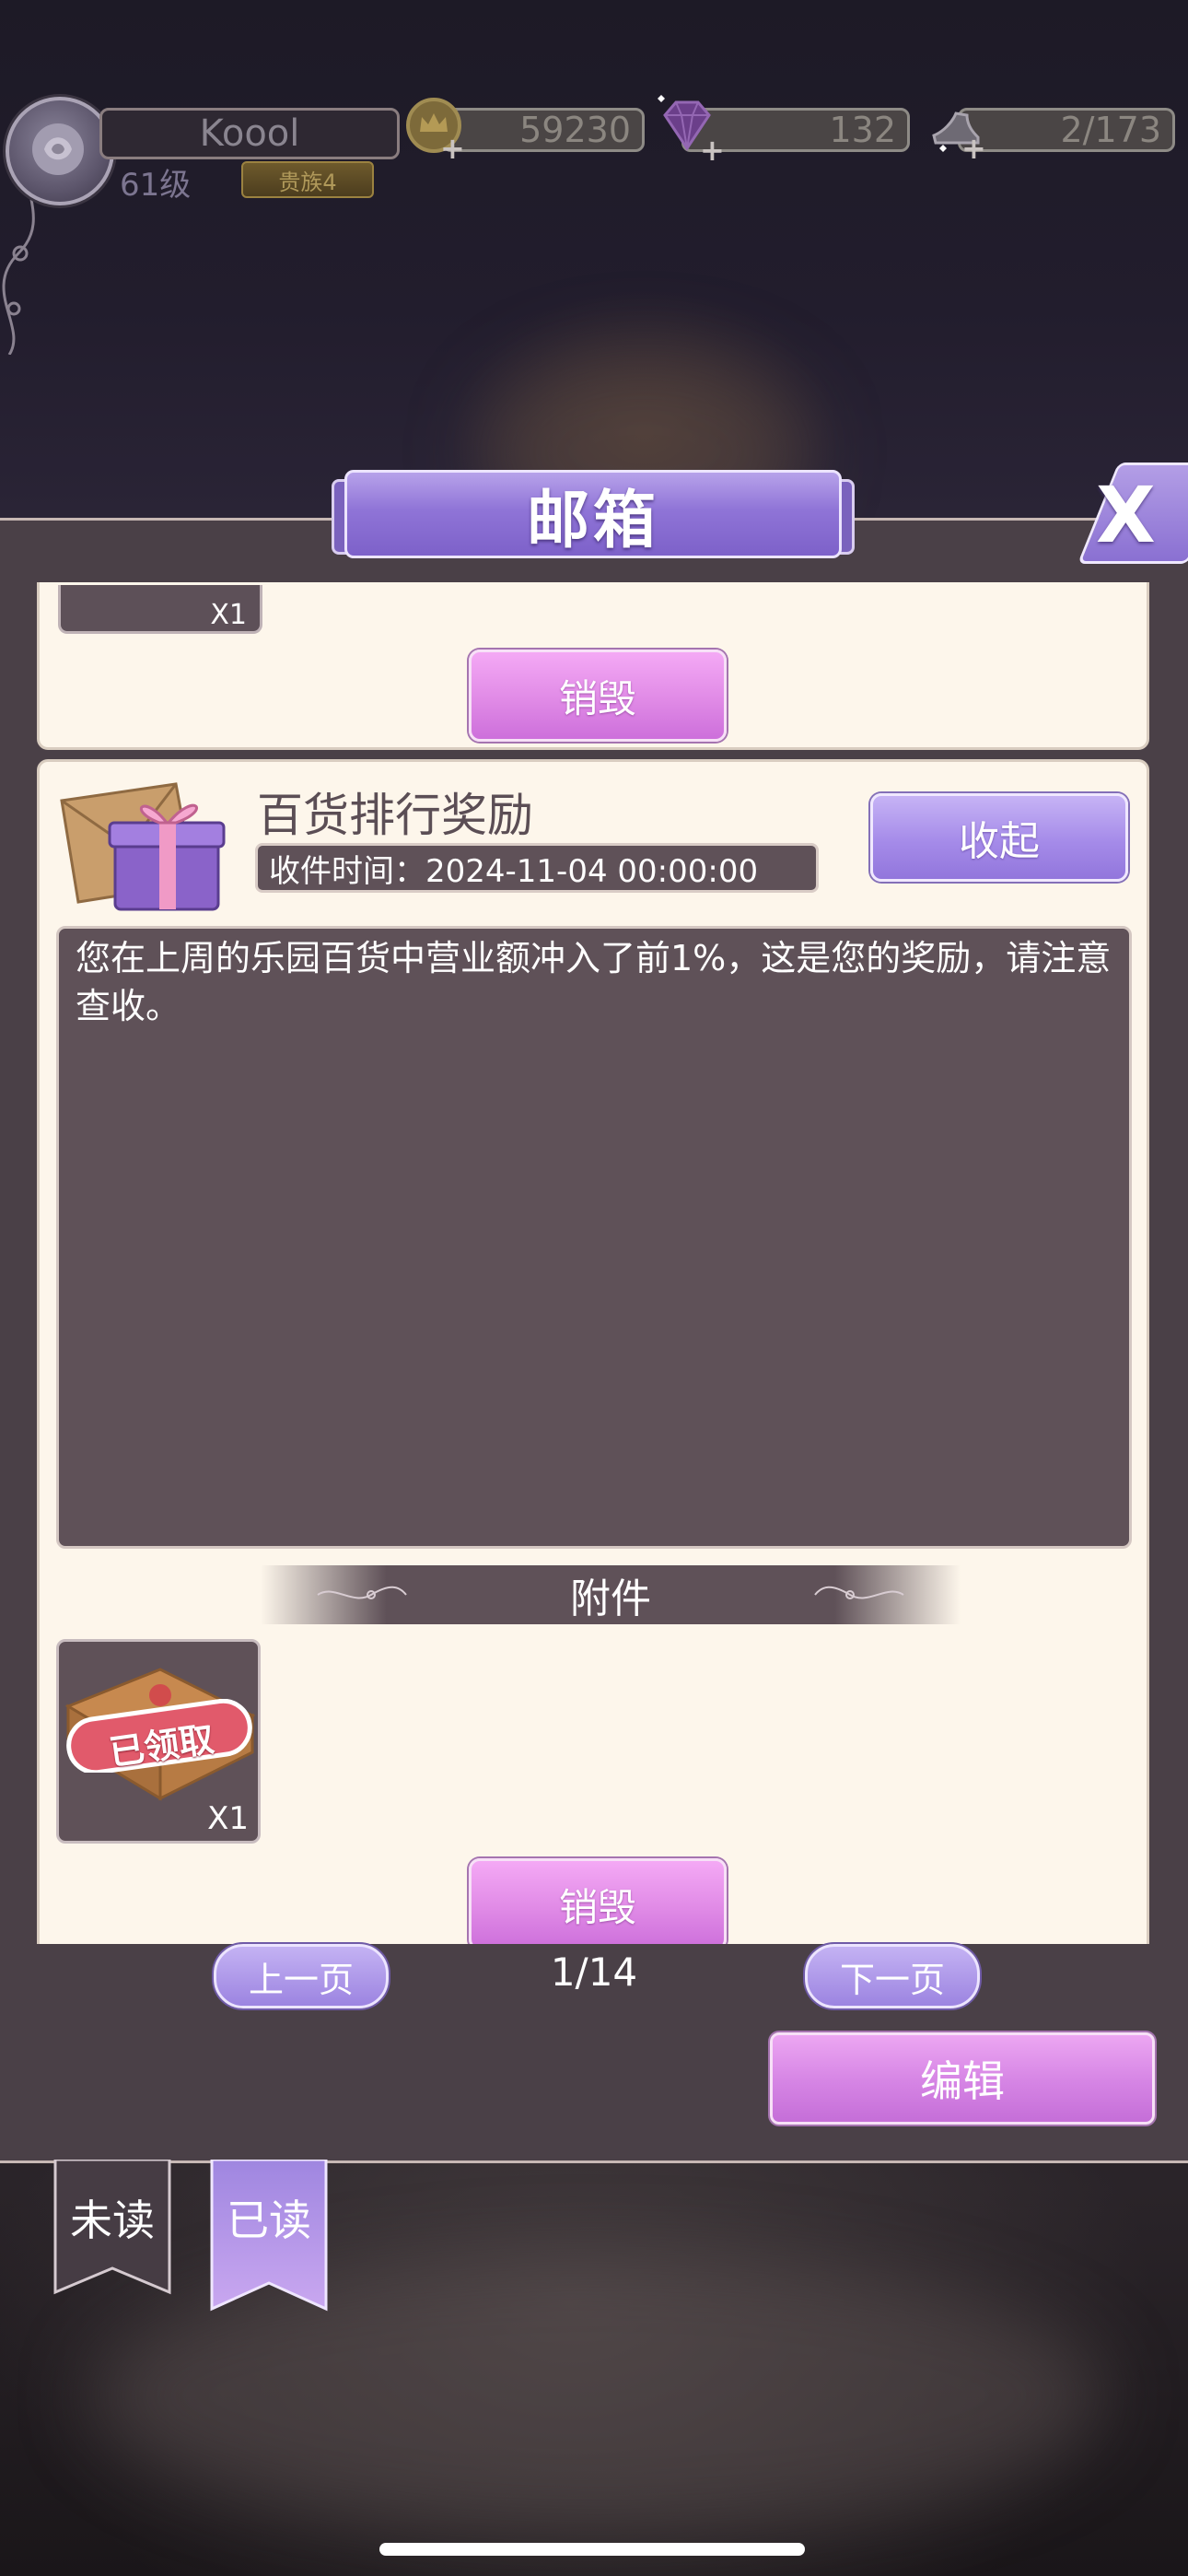 This screenshot has width=1188, height=2576. Describe the element at coordinates (892, 1976) in the screenshot. I see `next-page-button: 下一页` at that location.